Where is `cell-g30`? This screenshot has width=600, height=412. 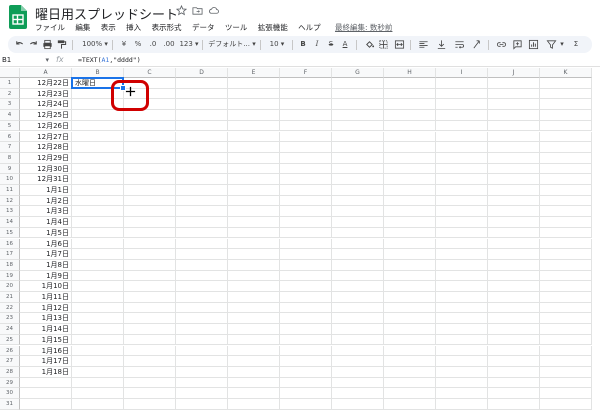 cell-g30 is located at coordinates (358, 393).